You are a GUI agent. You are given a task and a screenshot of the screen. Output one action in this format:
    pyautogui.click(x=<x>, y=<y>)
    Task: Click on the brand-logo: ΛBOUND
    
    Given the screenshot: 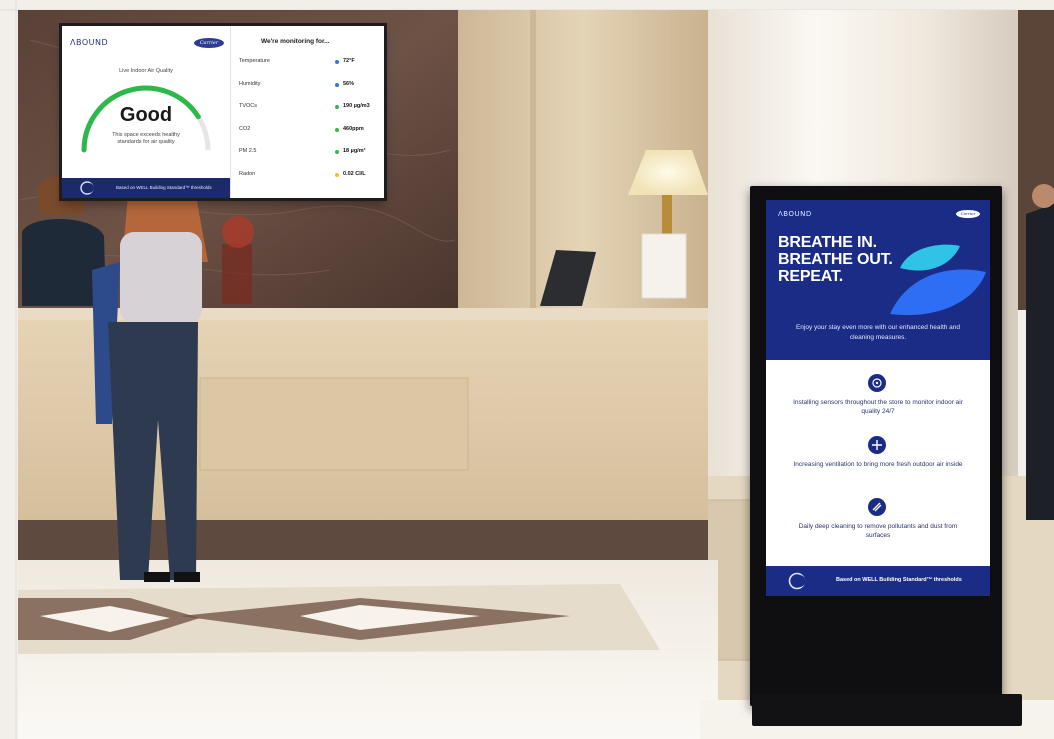 What is the action you would take?
    pyautogui.click(x=89, y=42)
    